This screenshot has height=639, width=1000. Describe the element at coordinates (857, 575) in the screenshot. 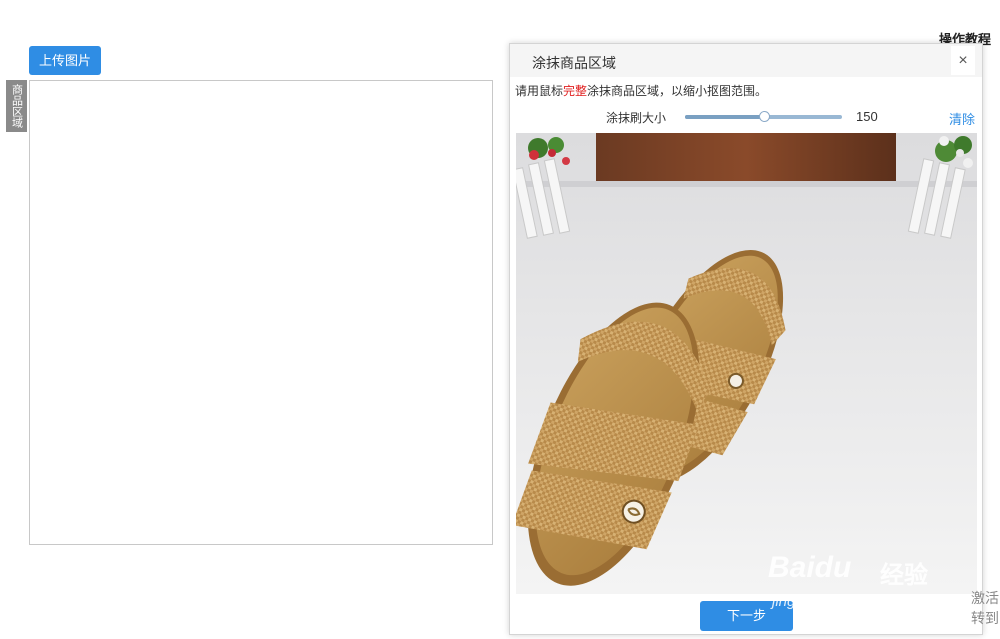

I see `baidu-watermark: Baidu 经验 jingyan.baidu.com` at that location.